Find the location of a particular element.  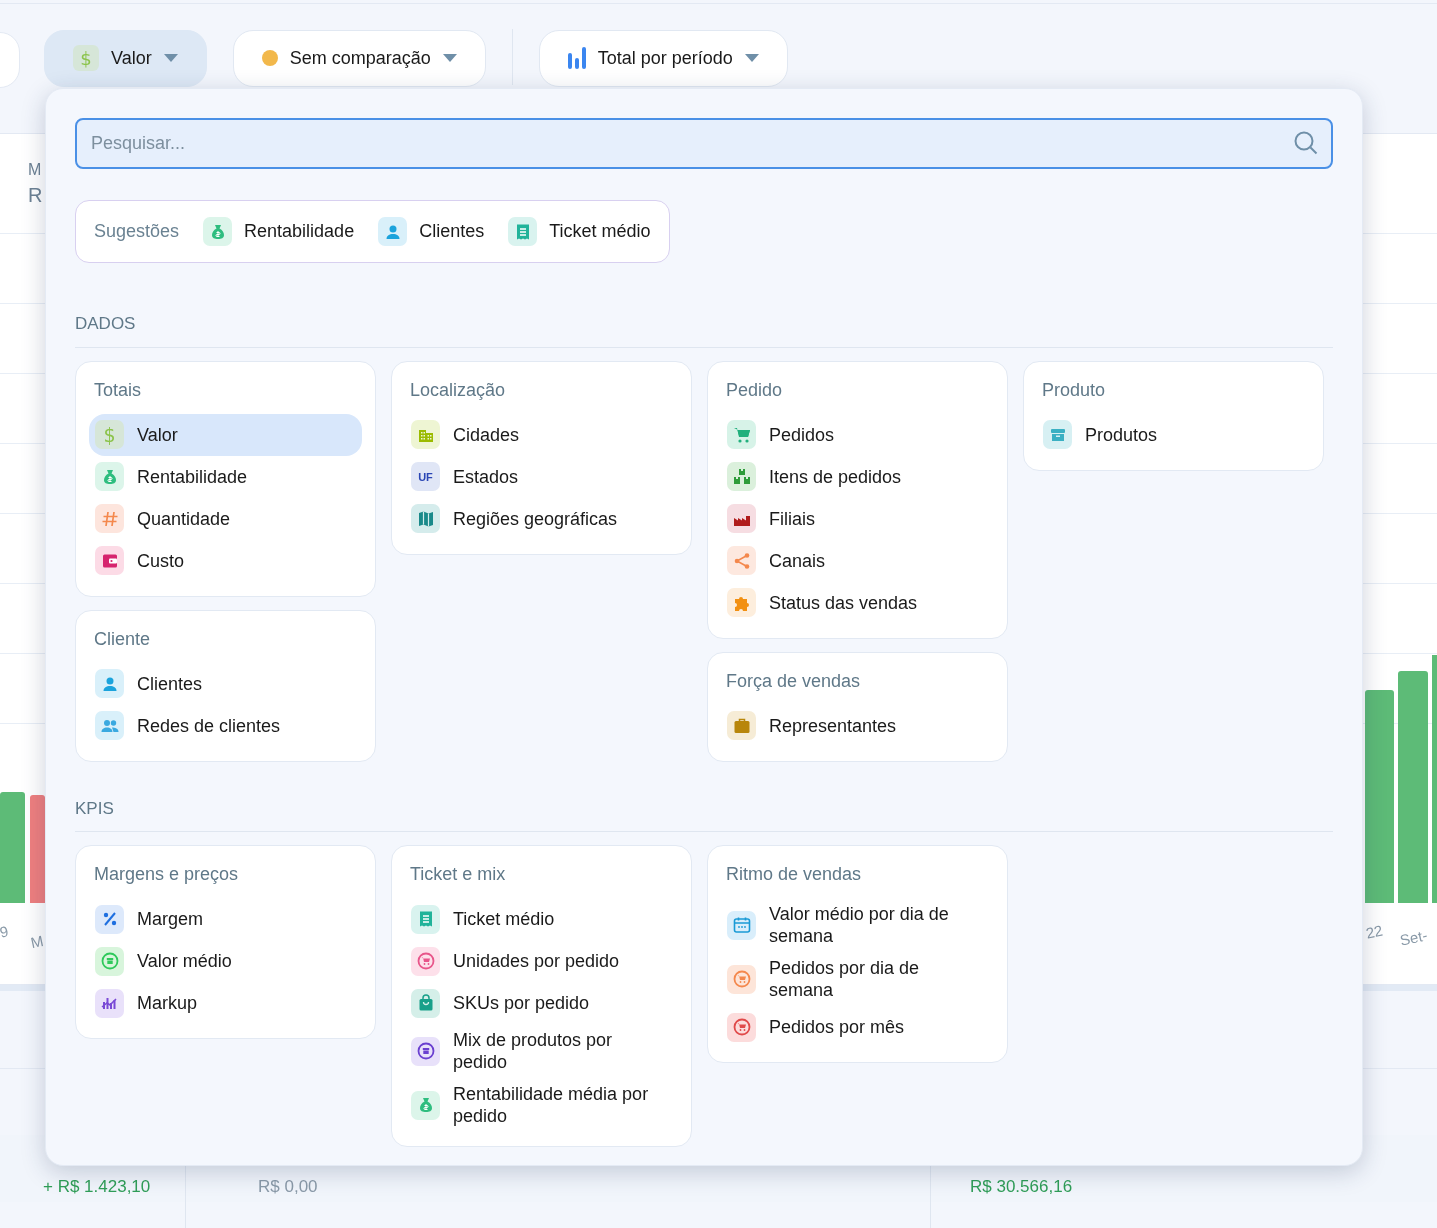

stat-value: R is located at coordinates (35, 195).